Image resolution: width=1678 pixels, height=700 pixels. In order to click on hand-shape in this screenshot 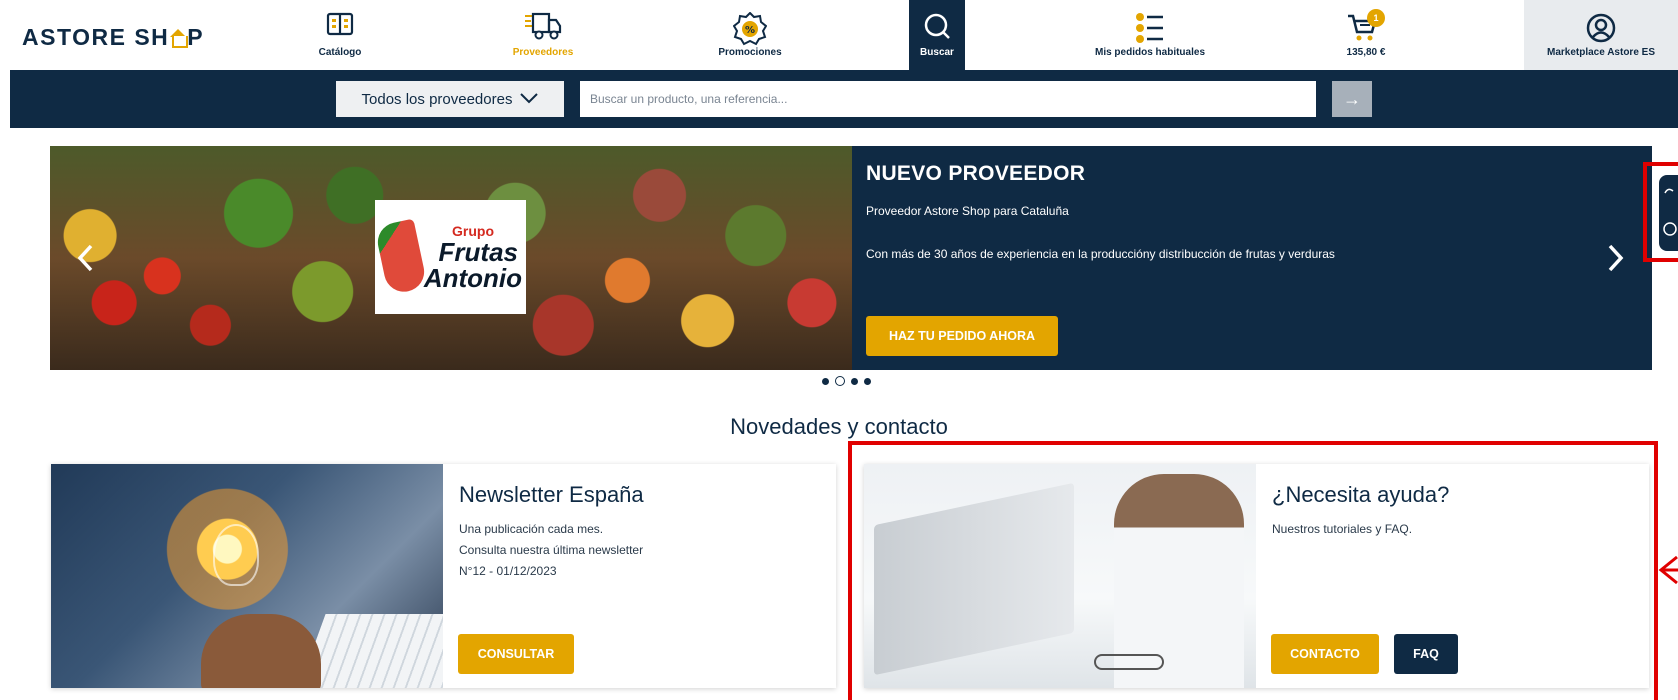, I will do `click(261, 651)`.